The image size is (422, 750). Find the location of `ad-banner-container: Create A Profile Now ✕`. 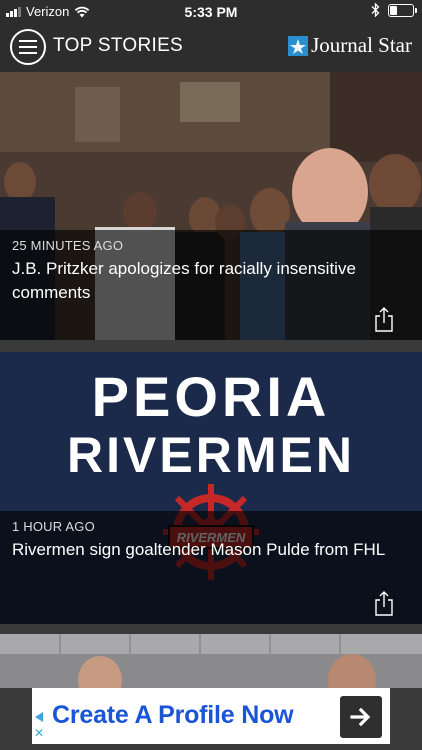

ad-banner-container: Create A Profile Now ✕ is located at coordinates (211, 719).